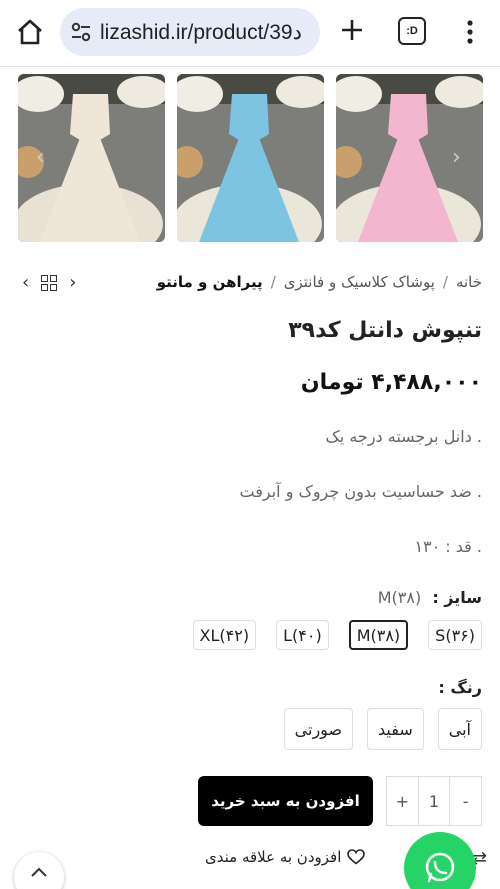 The image size is (500, 889). What do you see at coordinates (210, 282) in the screenshot?
I see `breadcrumb-subcategory: پیراهن و مانتو` at bounding box center [210, 282].